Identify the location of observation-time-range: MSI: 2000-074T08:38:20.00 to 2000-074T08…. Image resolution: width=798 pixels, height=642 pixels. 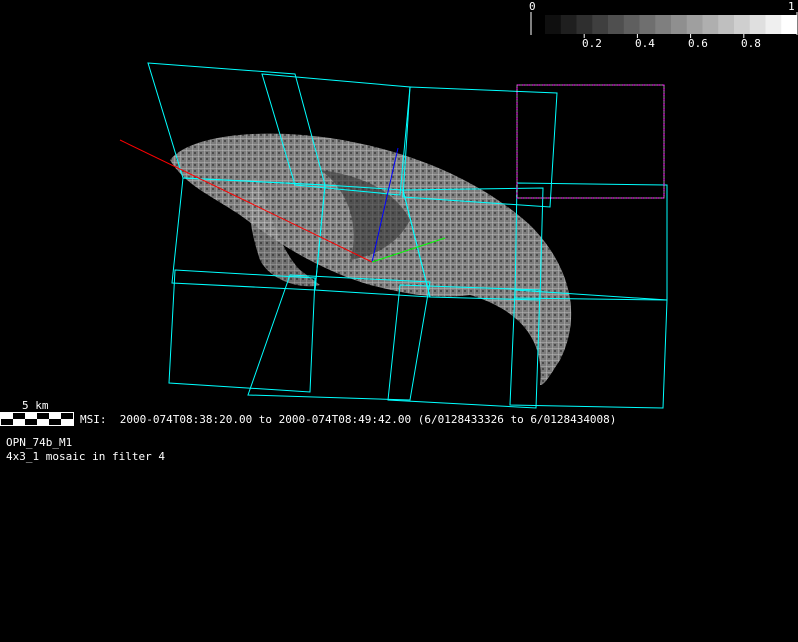
(348, 419).